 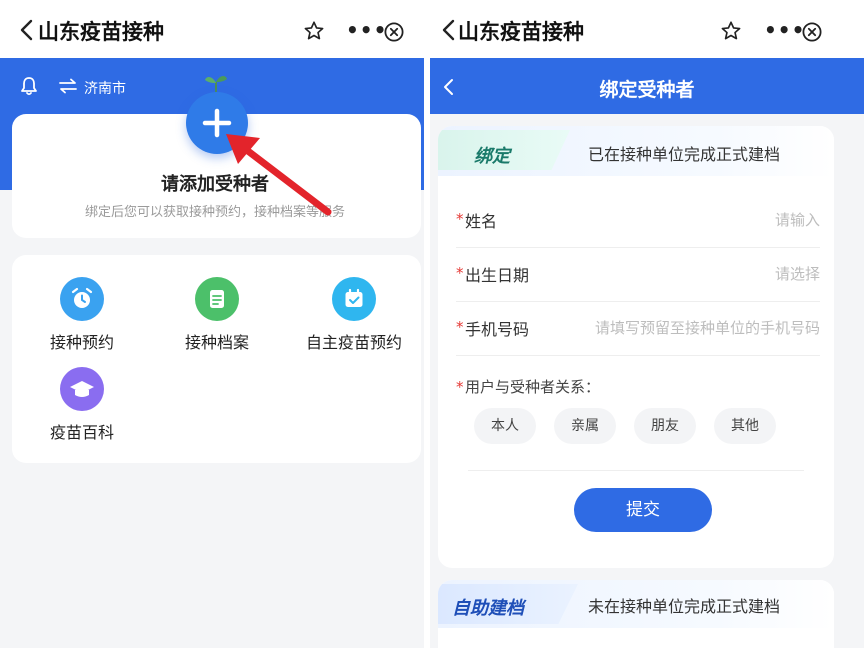 What do you see at coordinates (636, 470) in the screenshot?
I see `divider` at bounding box center [636, 470].